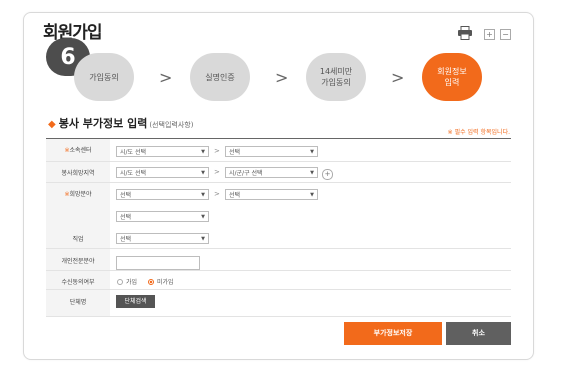 The height and width of the screenshot is (369, 562). Describe the element at coordinates (452, 71) in the screenshot. I see `step-label: 회원정보` at that location.